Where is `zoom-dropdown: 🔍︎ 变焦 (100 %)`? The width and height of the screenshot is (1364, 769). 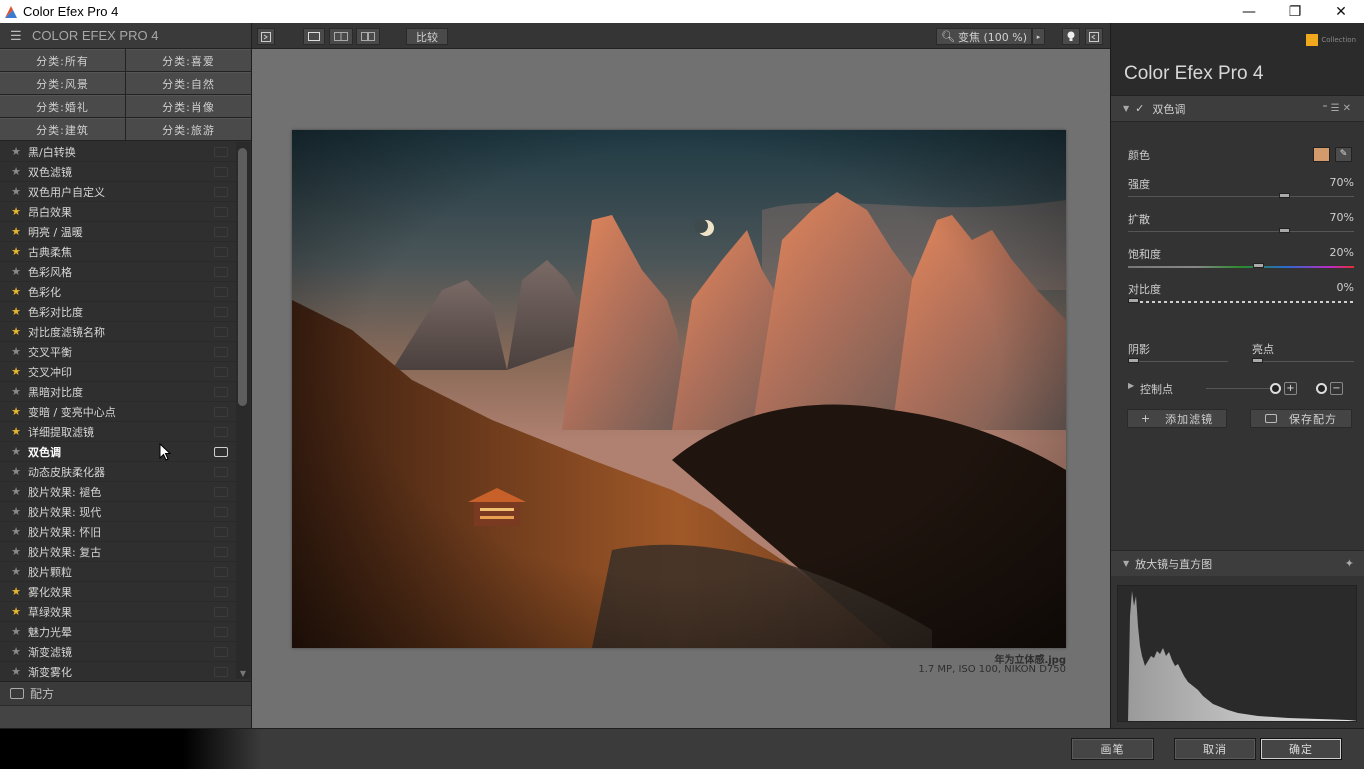
zoom-dropdown: 🔍︎ 变焦 (100 %) is located at coordinates (984, 36).